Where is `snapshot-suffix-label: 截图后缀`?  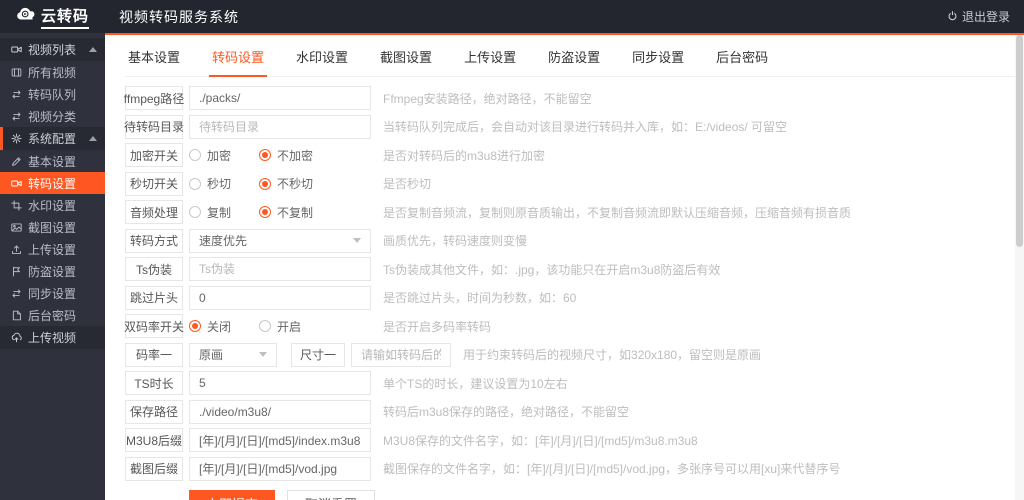 snapshot-suffix-label: 截图后缀 is located at coordinates (154, 468).